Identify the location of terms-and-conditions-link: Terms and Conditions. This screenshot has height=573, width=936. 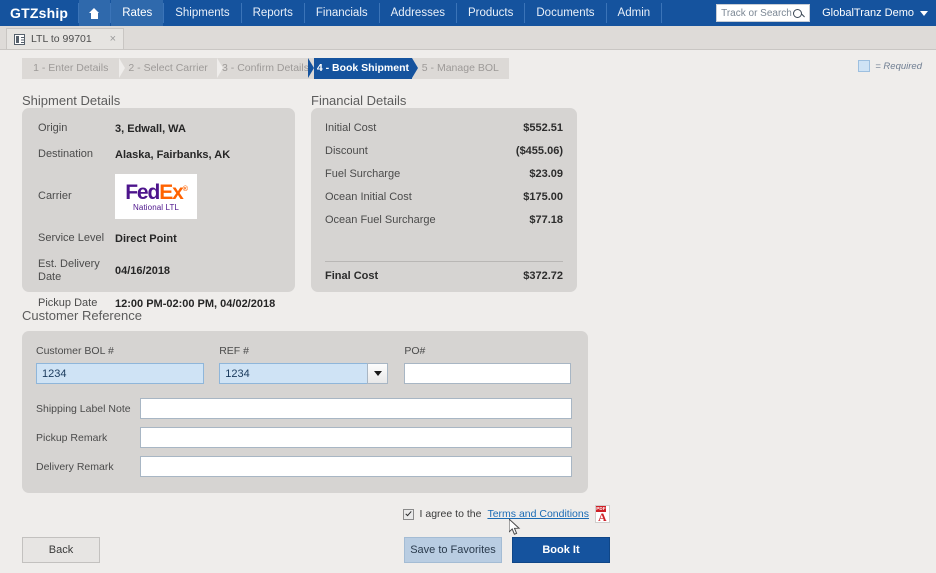
(538, 514).